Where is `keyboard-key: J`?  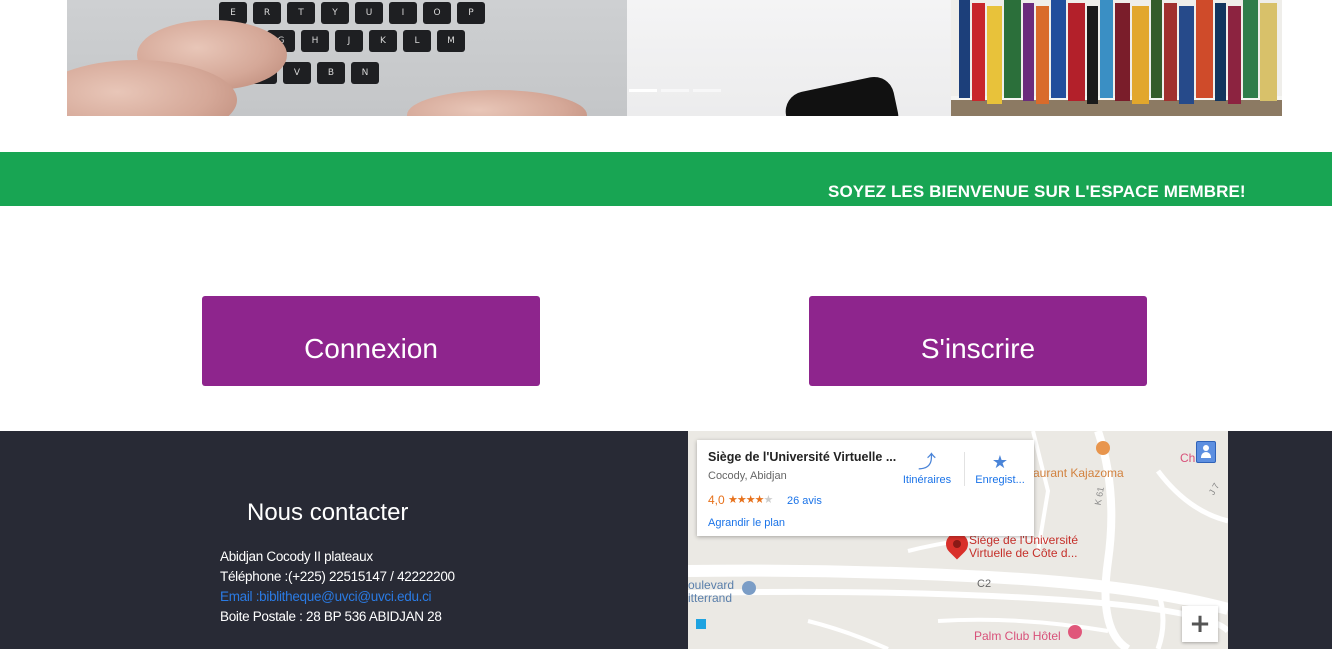
keyboard-key: J is located at coordinates (349, 41).